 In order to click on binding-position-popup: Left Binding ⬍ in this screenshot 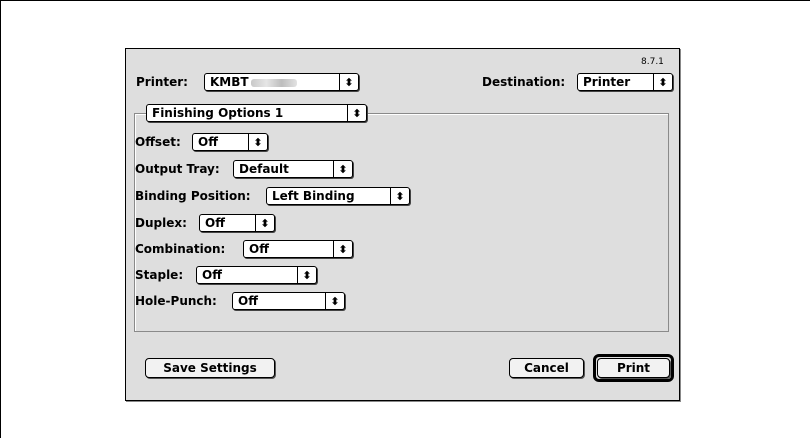, I will do `click(338, 196)`.